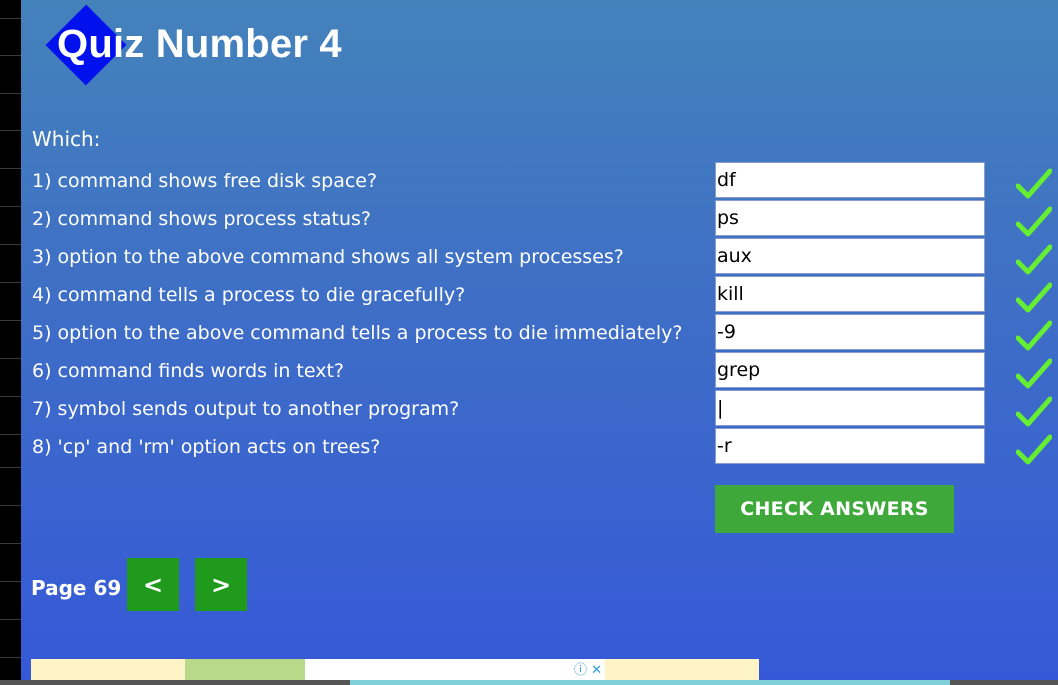  What do you see at coordinates (834, 509) in the screenshot?
I see `check-answers-button: CHECK ANSWERS` at bounding box center [834, 509].